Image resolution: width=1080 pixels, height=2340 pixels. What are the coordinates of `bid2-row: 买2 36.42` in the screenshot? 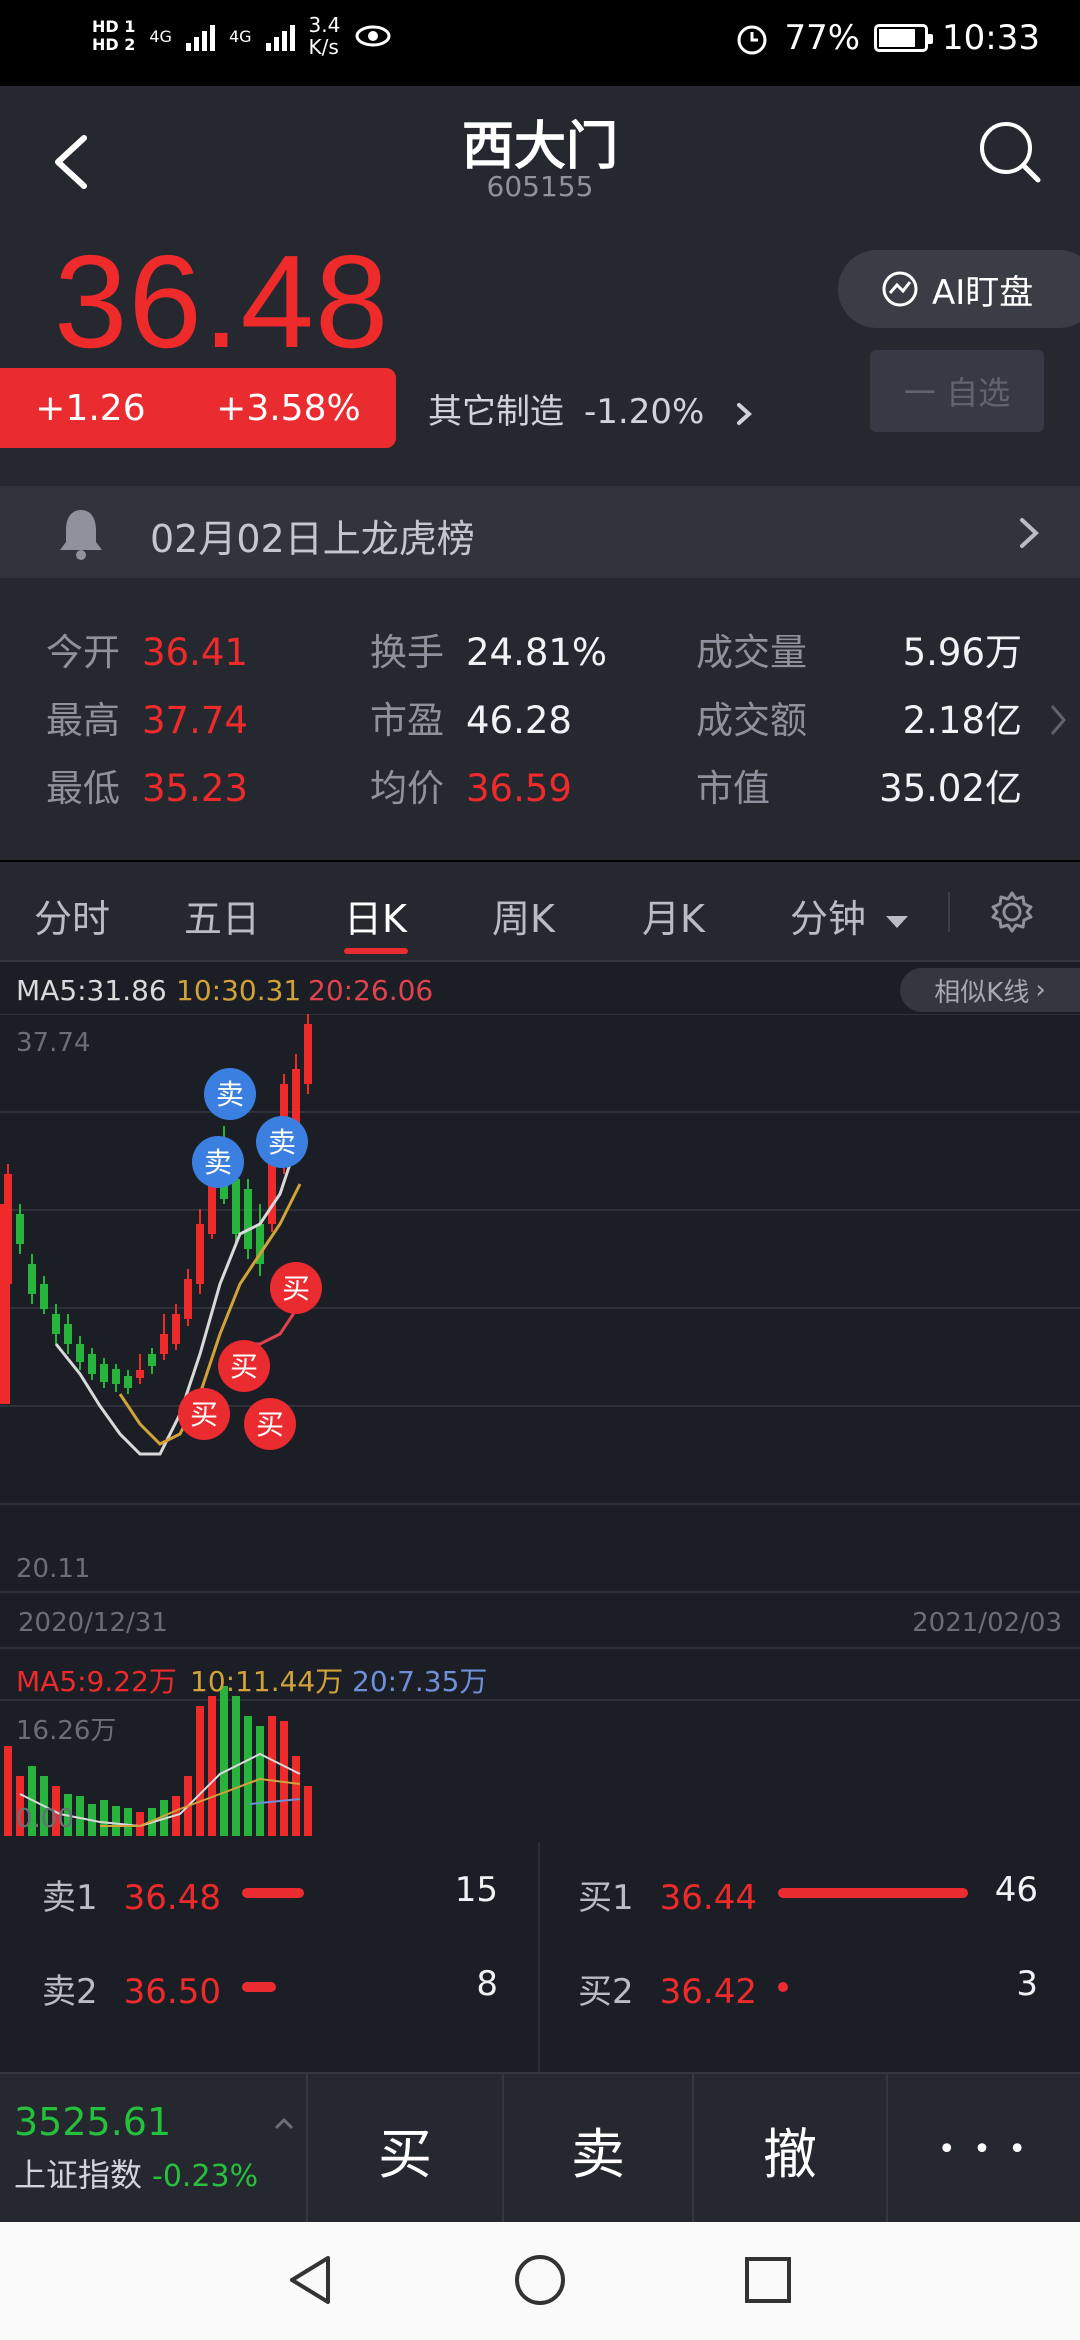 It's located at (667, 1988).